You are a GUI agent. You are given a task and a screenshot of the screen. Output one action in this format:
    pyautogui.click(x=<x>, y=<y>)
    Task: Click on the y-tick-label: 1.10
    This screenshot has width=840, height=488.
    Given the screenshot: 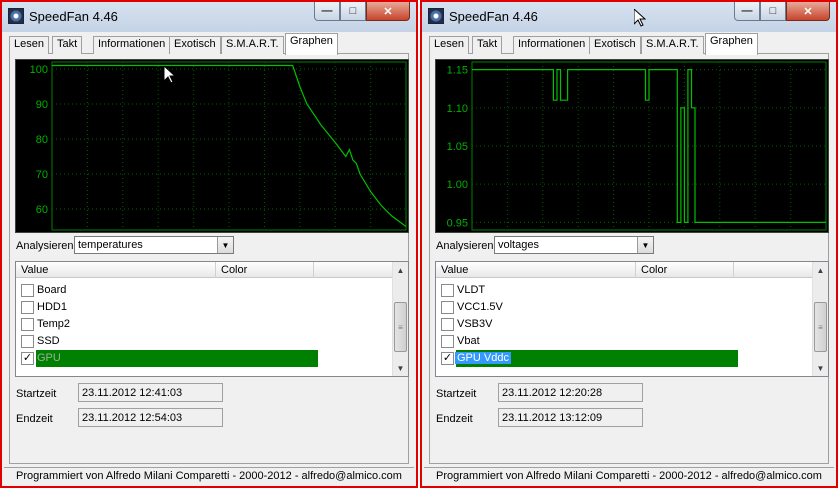 What is the action you would take?
    pyautogui.click(x=457, y=109)
    